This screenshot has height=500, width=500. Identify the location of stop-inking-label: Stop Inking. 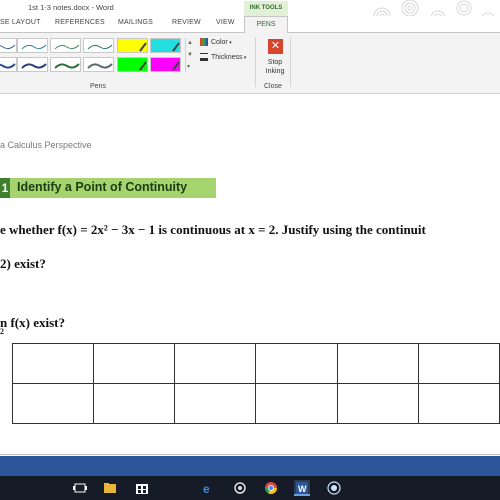
(275, 67).